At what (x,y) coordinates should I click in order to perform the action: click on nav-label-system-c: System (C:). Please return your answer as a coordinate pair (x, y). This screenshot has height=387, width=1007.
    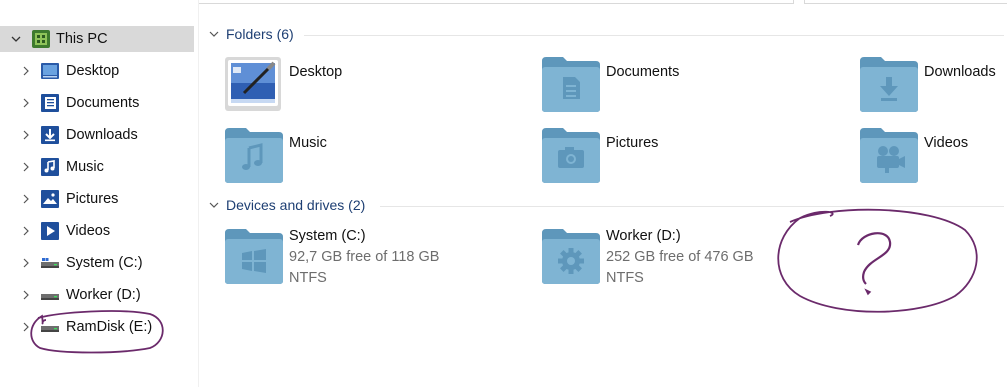
    Looking at the image, I should click on (104, 263).